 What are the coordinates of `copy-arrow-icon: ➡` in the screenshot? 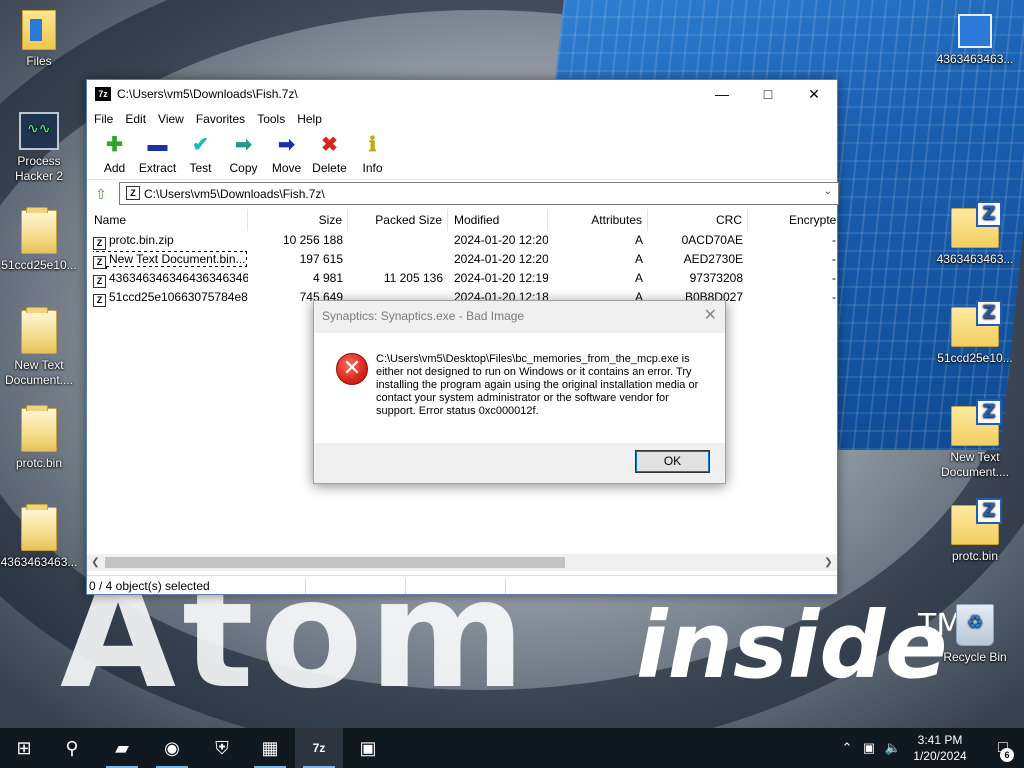 It's located at (243, 145).